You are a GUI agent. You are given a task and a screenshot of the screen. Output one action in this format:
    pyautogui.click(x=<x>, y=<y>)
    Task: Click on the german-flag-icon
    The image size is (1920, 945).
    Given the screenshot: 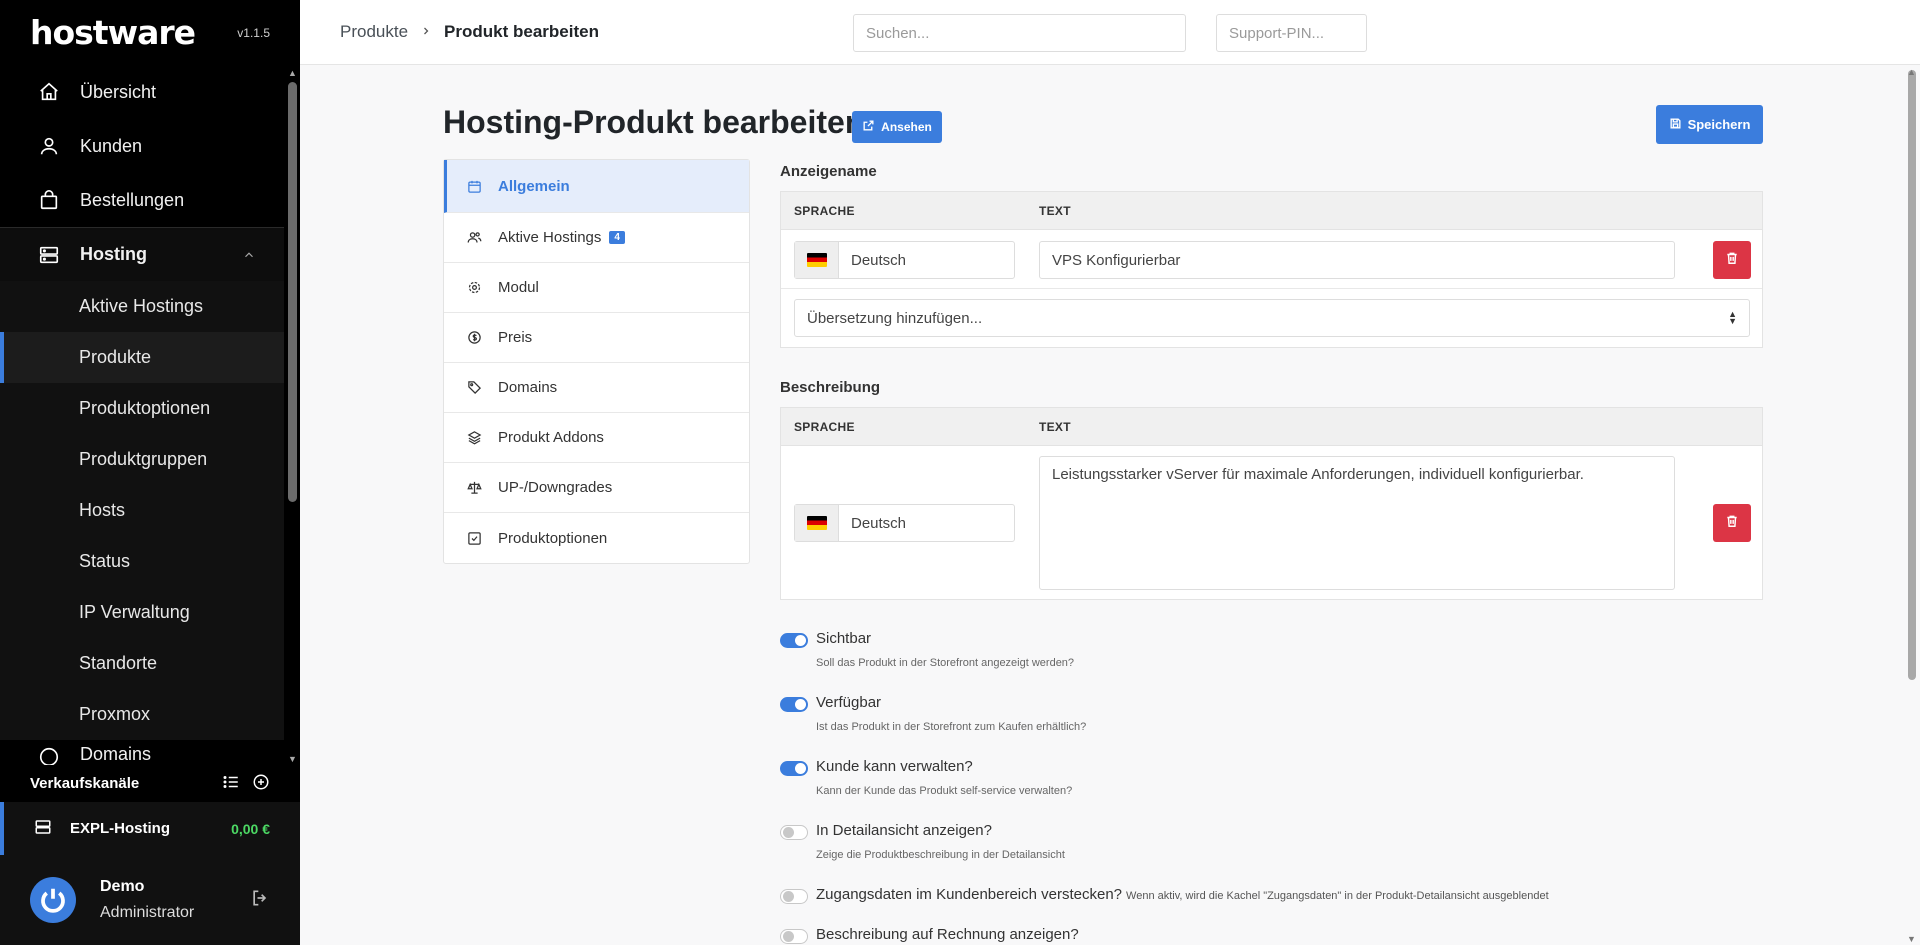 What is the action you would take?
    pyautogui.click(x=816, y=260)
    